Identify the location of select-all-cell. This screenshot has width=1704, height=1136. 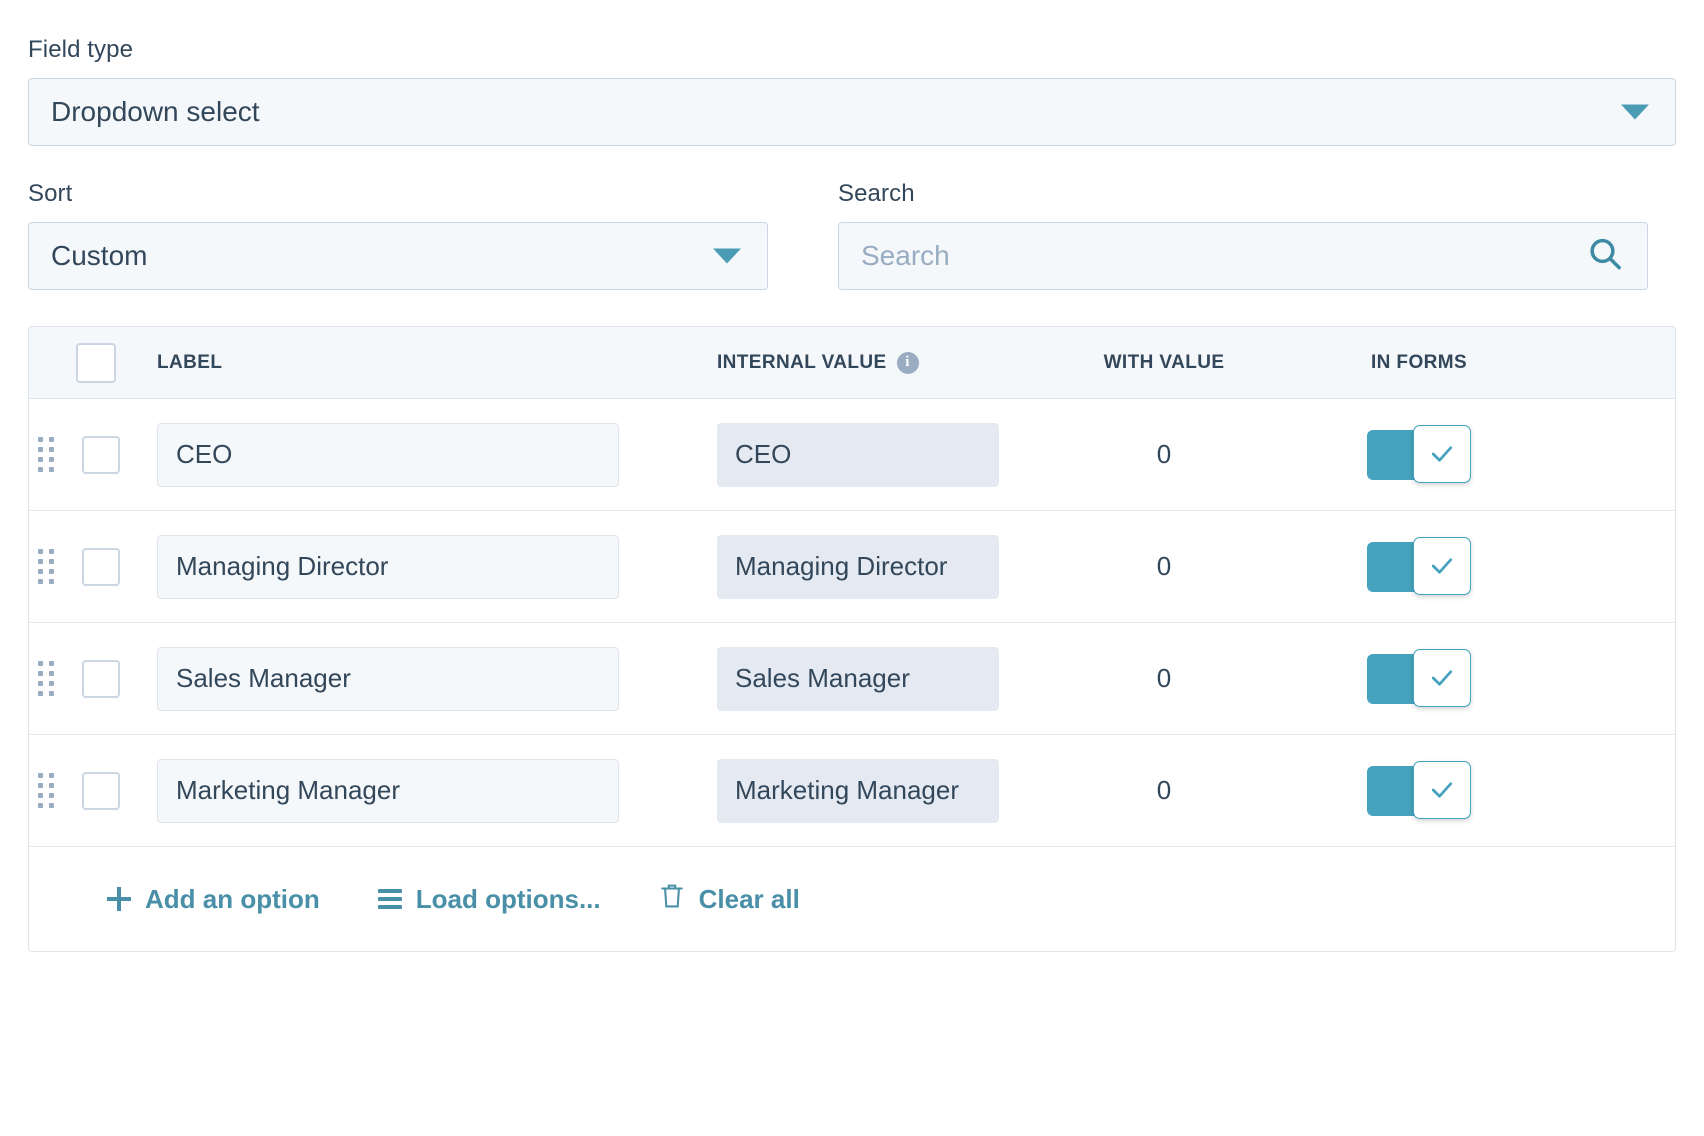
(96, 362).